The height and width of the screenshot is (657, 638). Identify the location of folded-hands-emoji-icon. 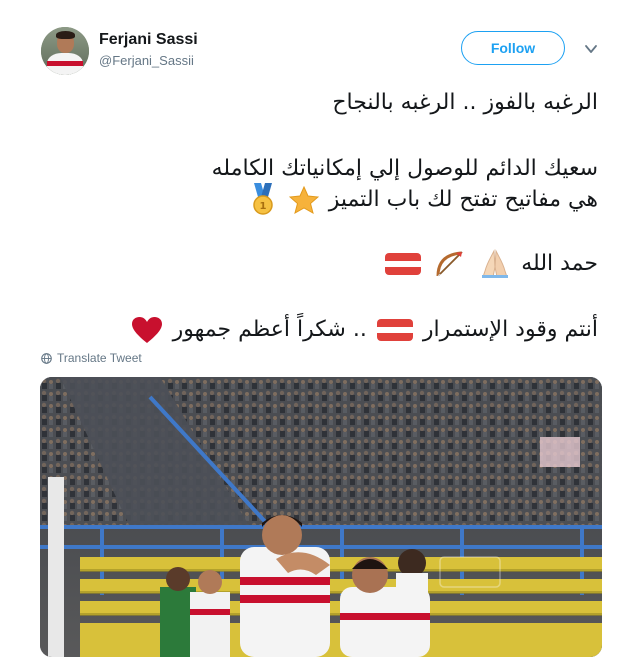
(495, 263).